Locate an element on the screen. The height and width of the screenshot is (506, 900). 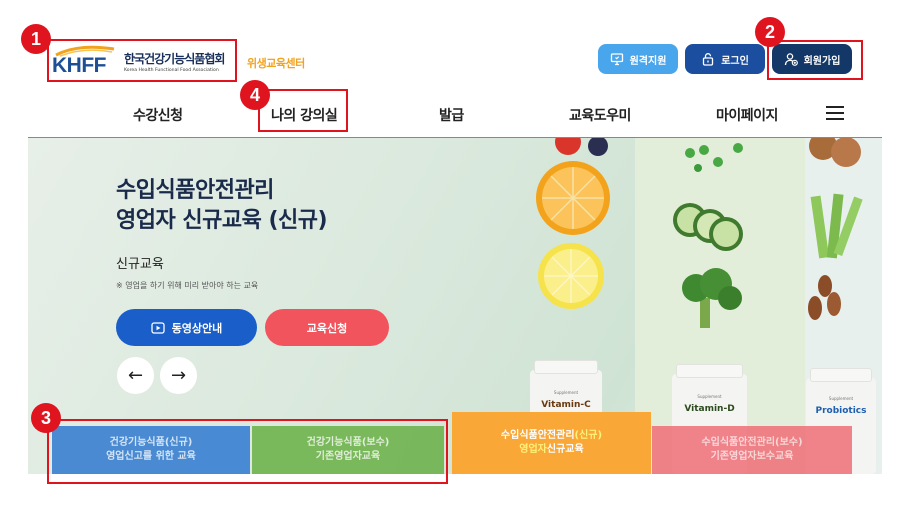
arrow-right-icon: → is located at coordinates (178, 375).